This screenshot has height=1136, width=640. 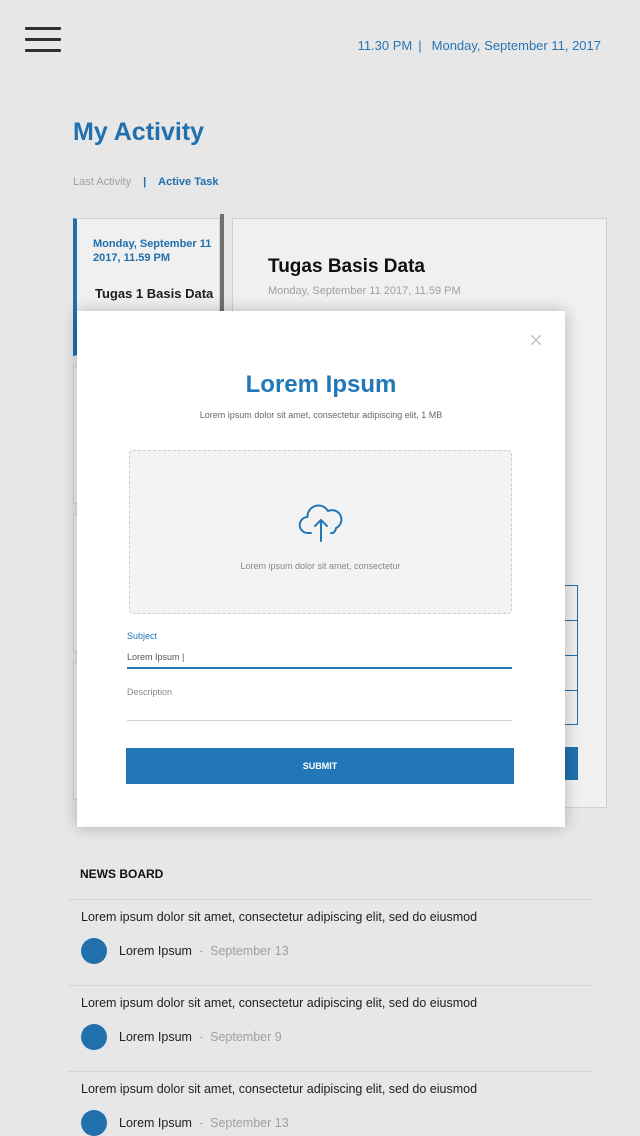 I want to click on subject-input, so click(x=319, y=658).